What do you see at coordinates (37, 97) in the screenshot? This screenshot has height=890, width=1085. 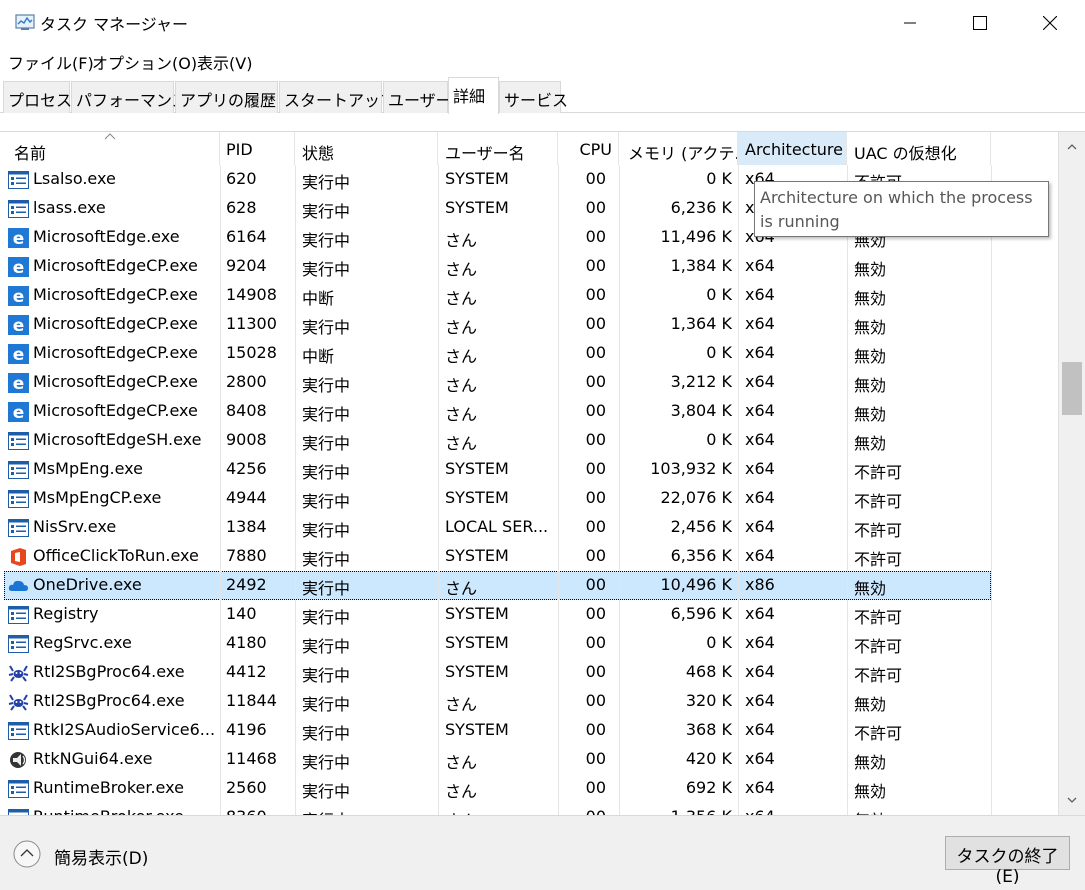 I see `tab-processes: プロセス` at bounding box center [37, 97].